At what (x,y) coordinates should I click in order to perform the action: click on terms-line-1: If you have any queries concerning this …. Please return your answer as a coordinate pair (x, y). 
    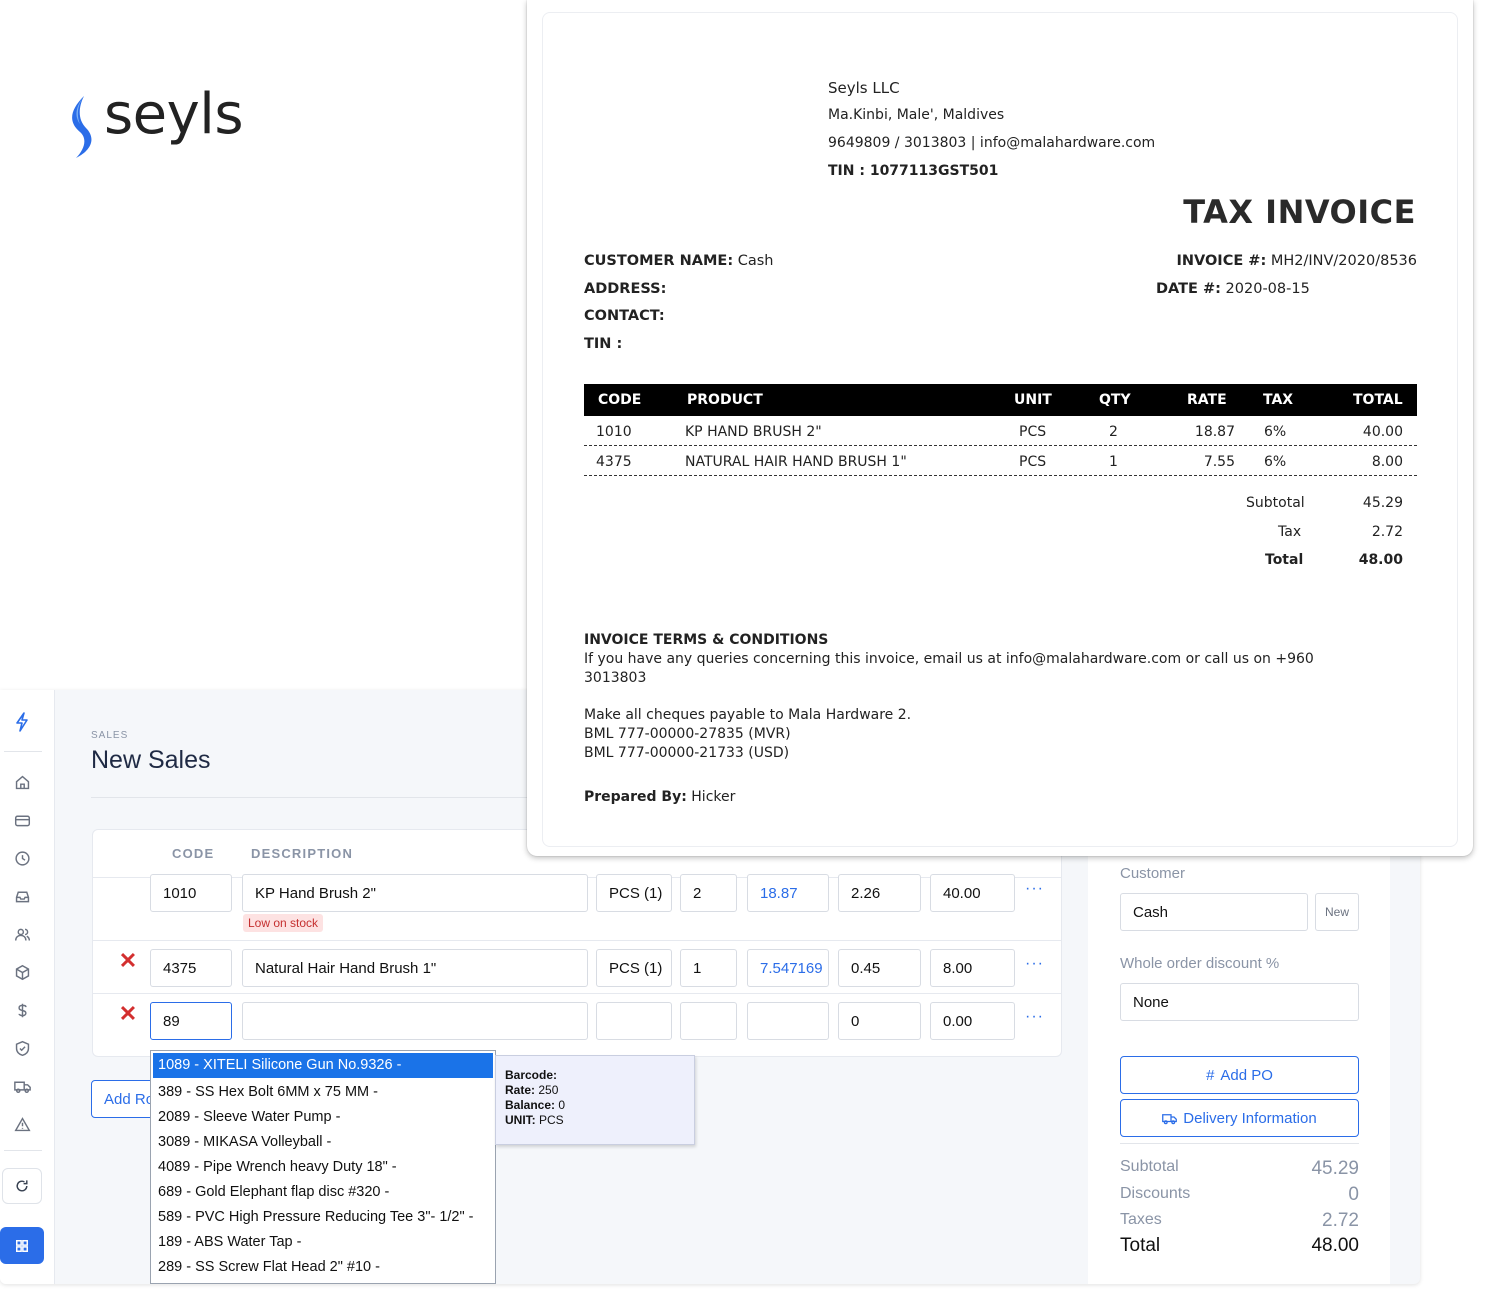
    Looking at the image, I should click on (949, 659).